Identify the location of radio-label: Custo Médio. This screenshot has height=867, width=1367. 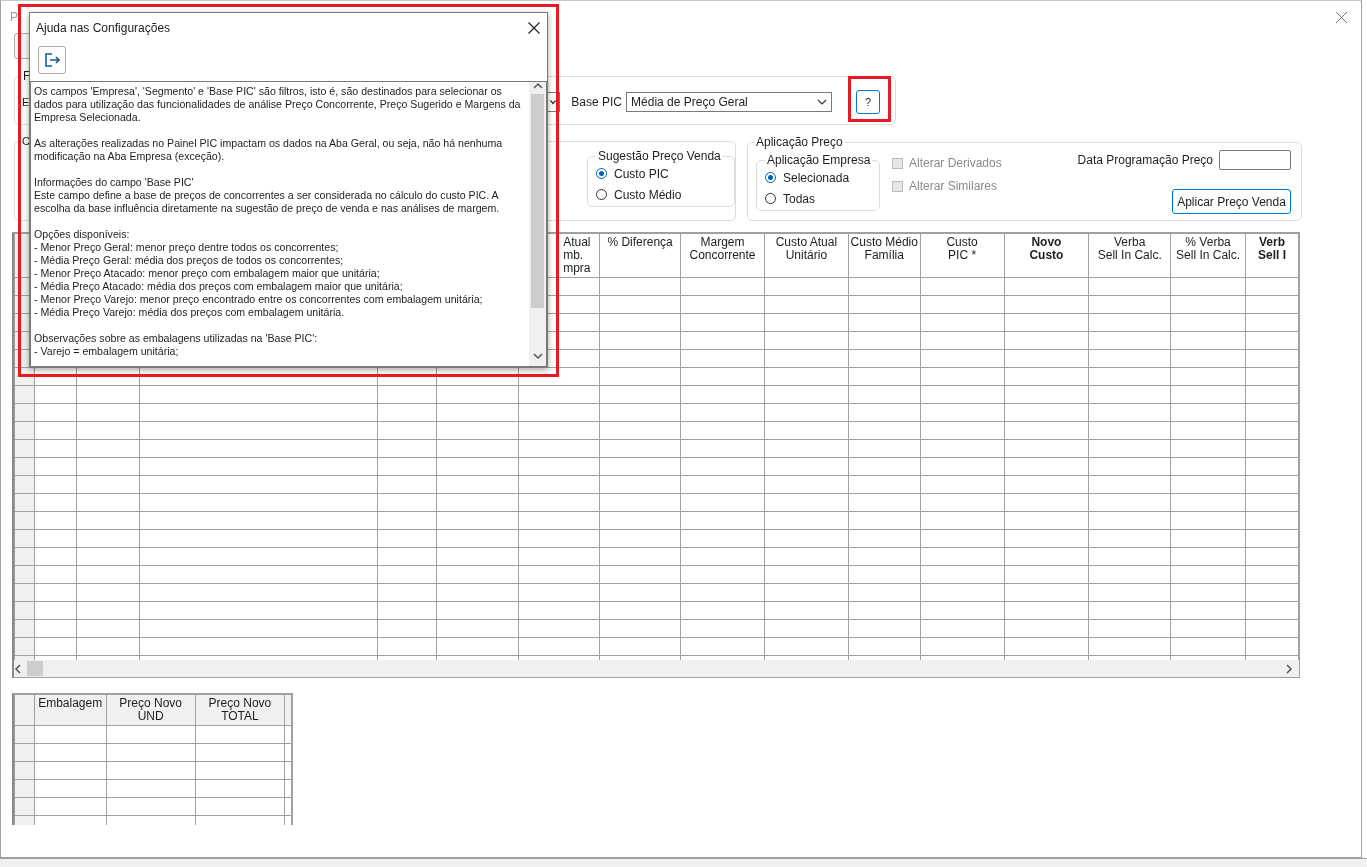
(648, 194).